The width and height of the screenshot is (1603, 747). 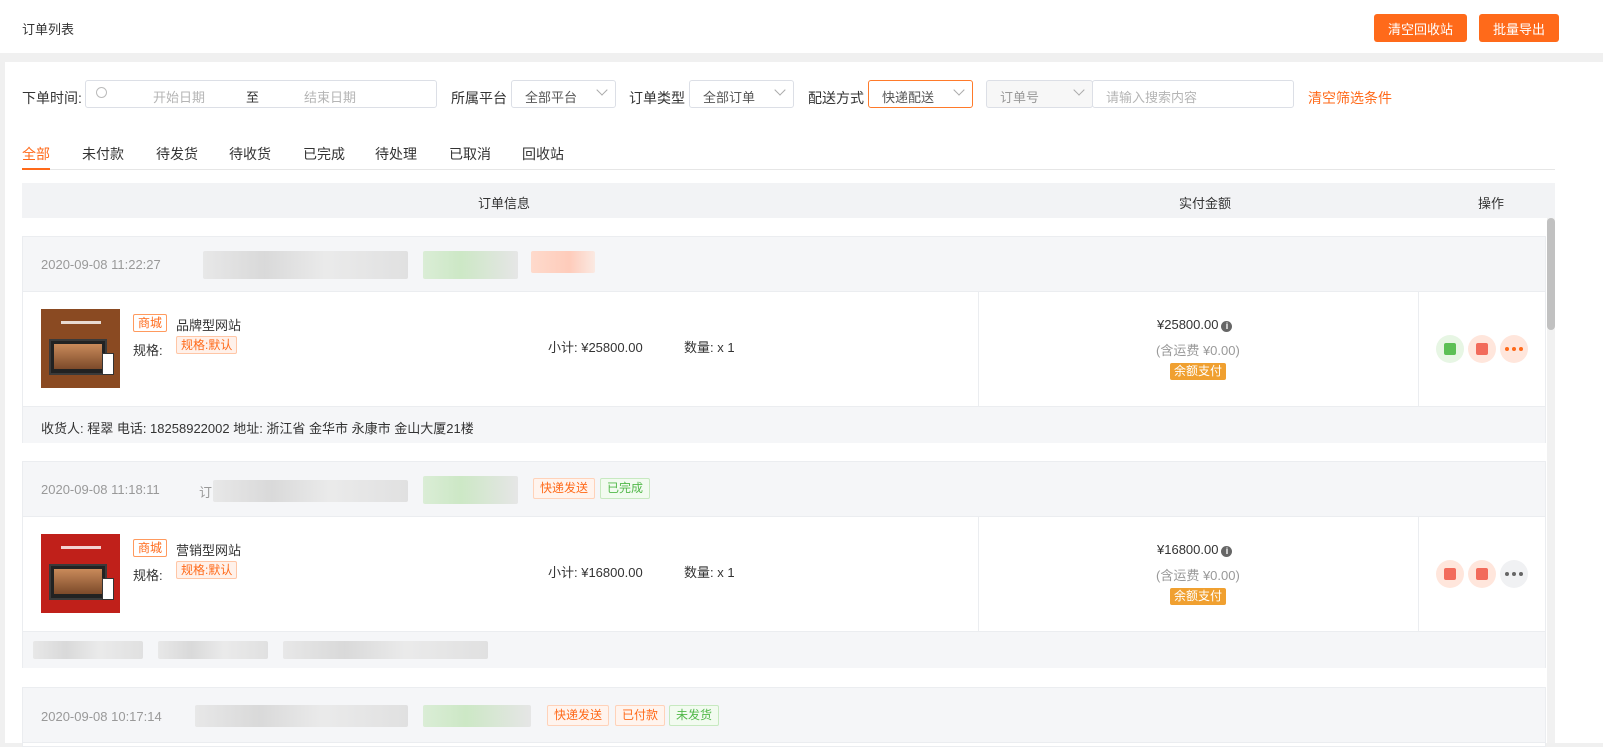 What do you see at coordinates (261, 94) in the screenshot?
I see `date-range-picker: 开始日期 至 结束日期` at bounding box center [261, 94].